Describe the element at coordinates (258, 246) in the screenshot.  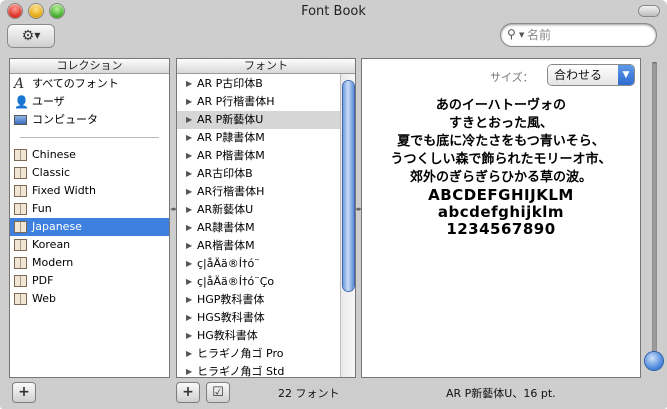
I see `font-list-item: ▶ AR楷書体M` at that location.